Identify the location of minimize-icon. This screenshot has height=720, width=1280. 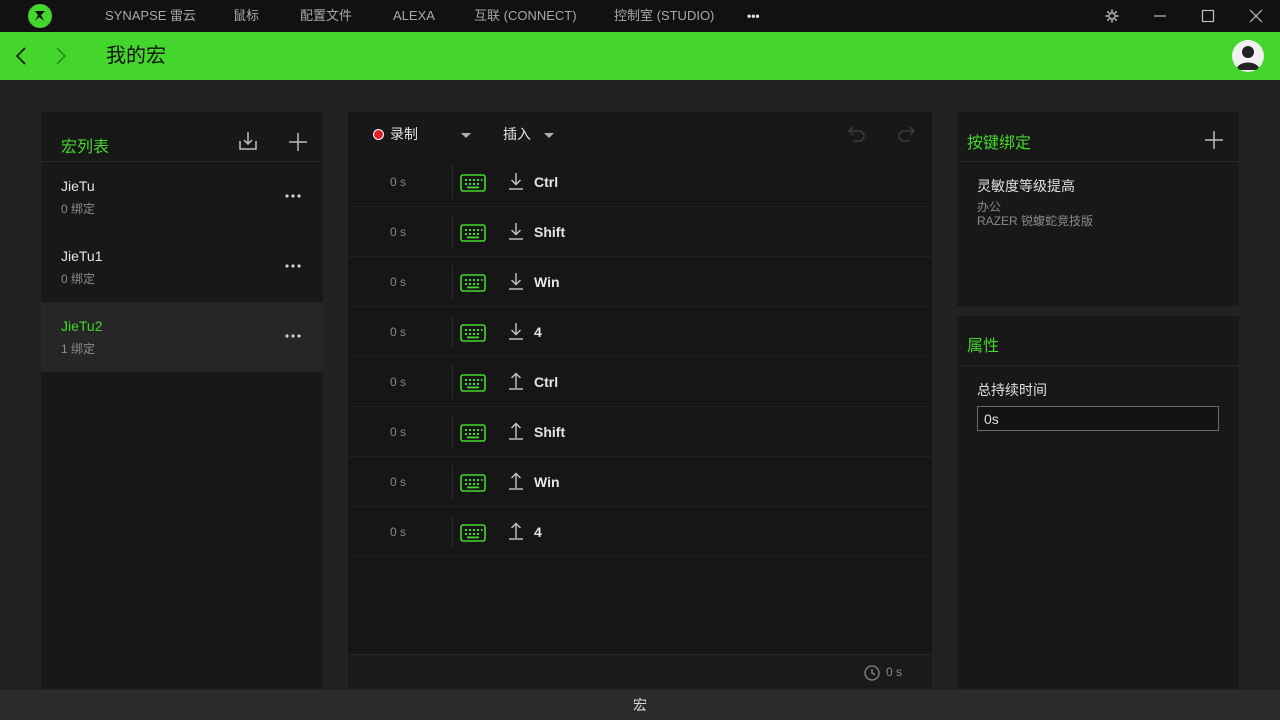
(1160, 16).